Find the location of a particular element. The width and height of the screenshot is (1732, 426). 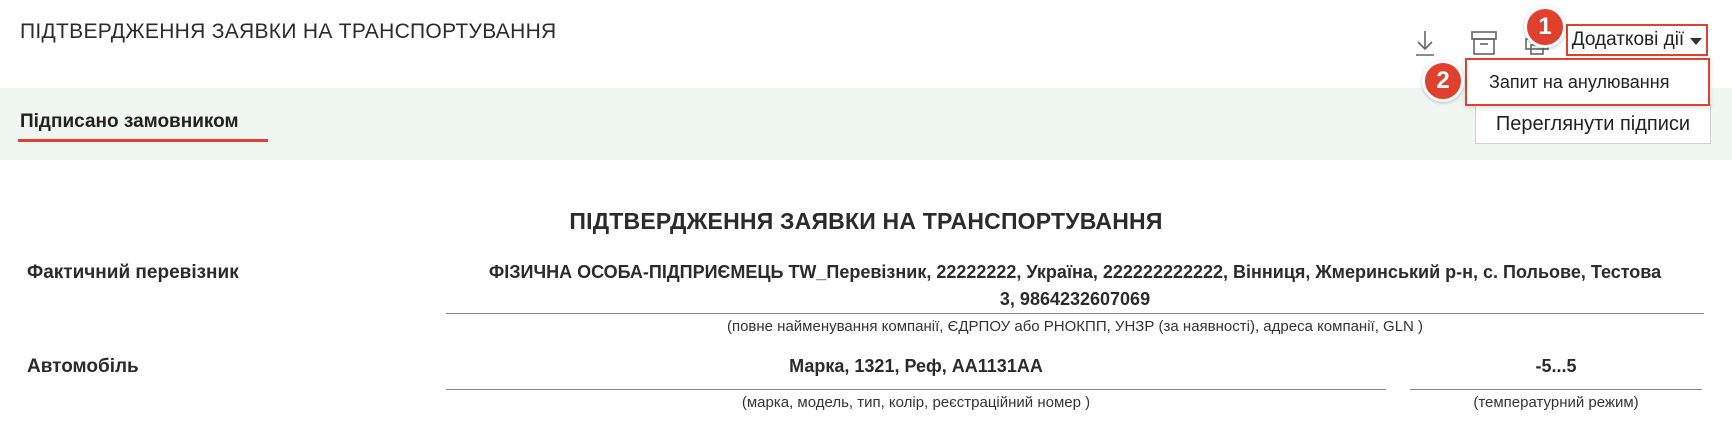

more-actions-button: Додаткові дії is located at coordinates (1637, 40).